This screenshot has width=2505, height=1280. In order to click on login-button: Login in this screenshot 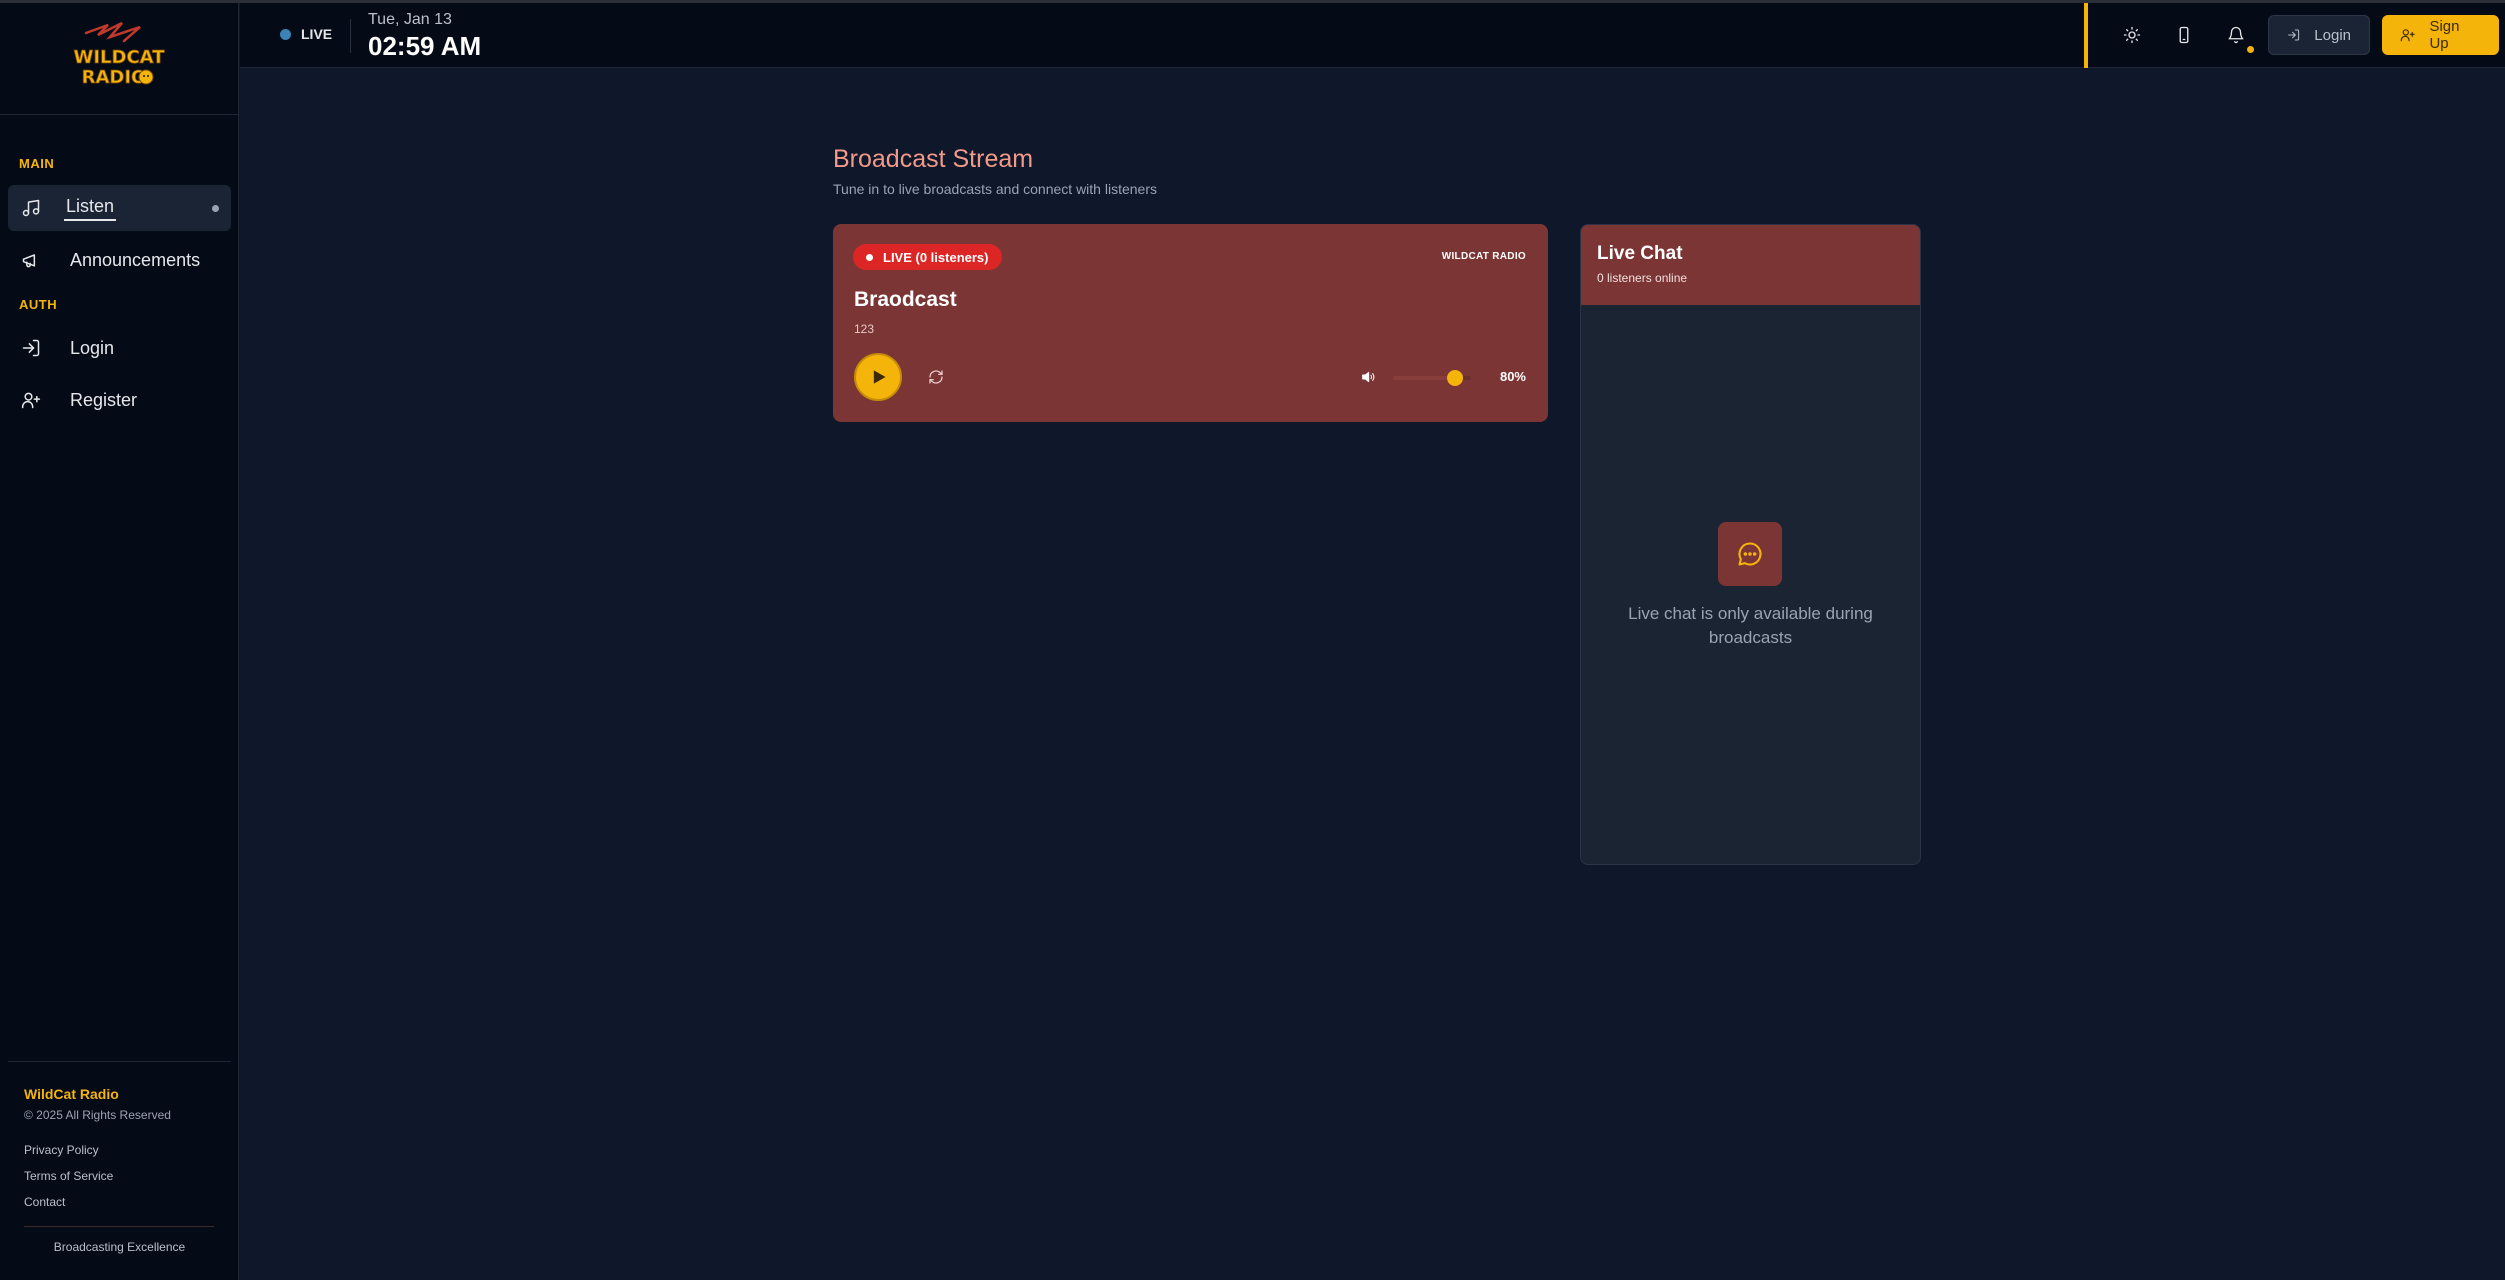, I will do `click(2319, 35)`.